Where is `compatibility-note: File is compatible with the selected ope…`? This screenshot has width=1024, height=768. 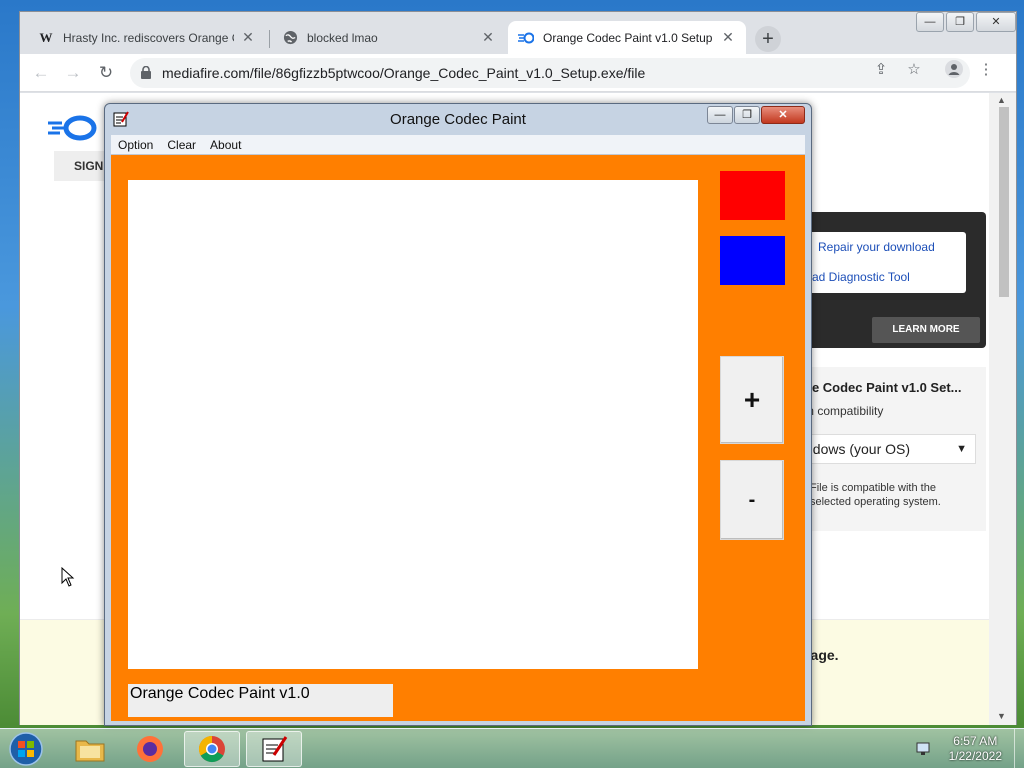
compatibility-note: File is compatible with the selected ope… is located at coordinates (875, 495).